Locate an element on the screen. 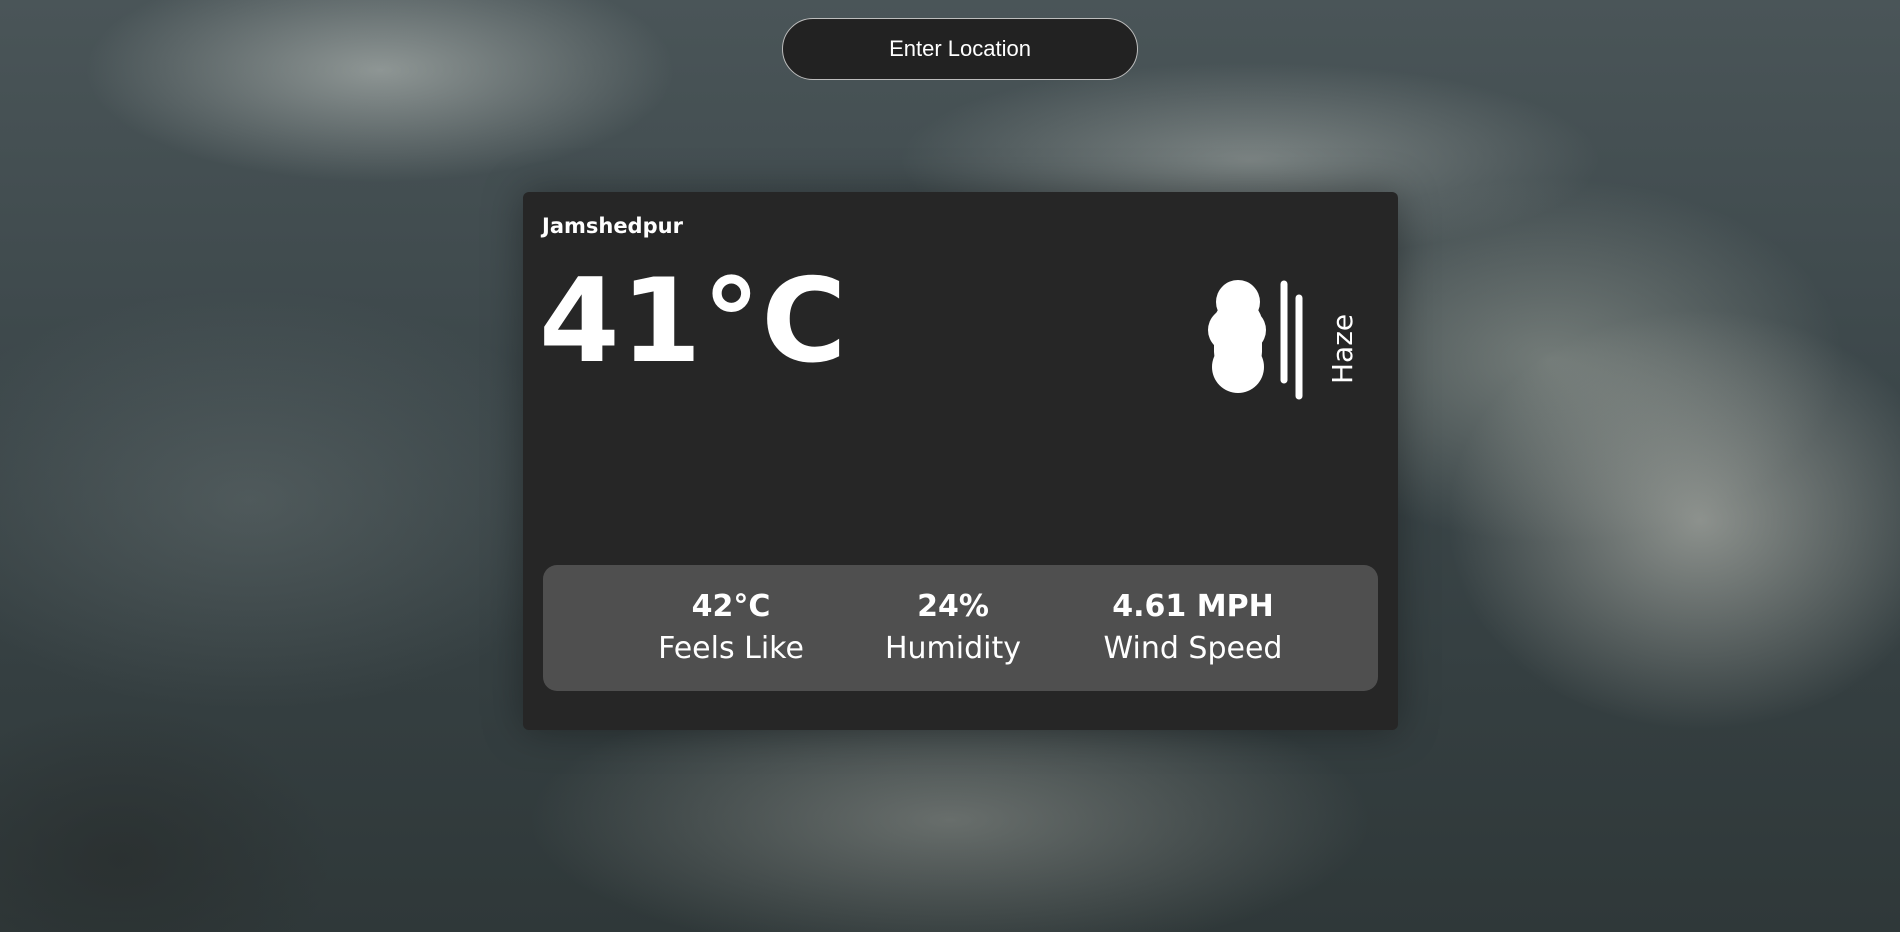  stat-value: 4.61 MPH is located at coordinates (1193, 606).